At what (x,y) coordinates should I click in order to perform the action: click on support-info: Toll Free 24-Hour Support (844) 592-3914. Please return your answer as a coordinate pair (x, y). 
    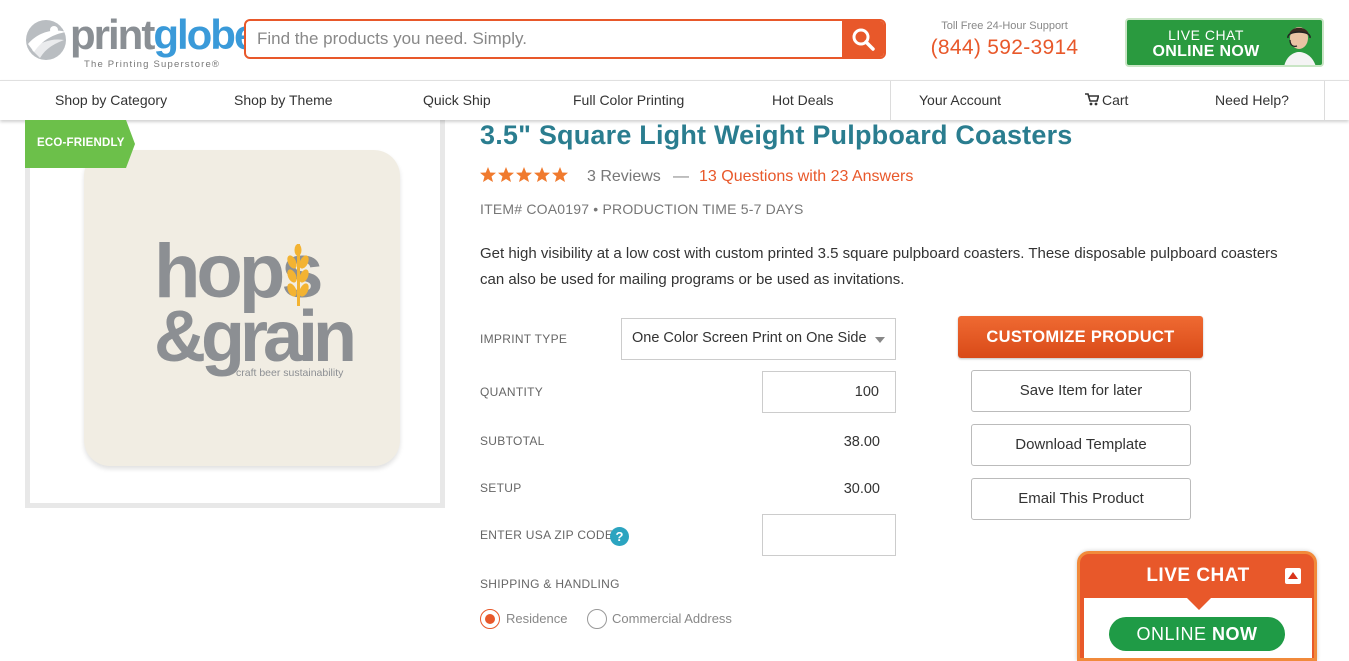
    Looking at the image, I should click on (1004, 40).